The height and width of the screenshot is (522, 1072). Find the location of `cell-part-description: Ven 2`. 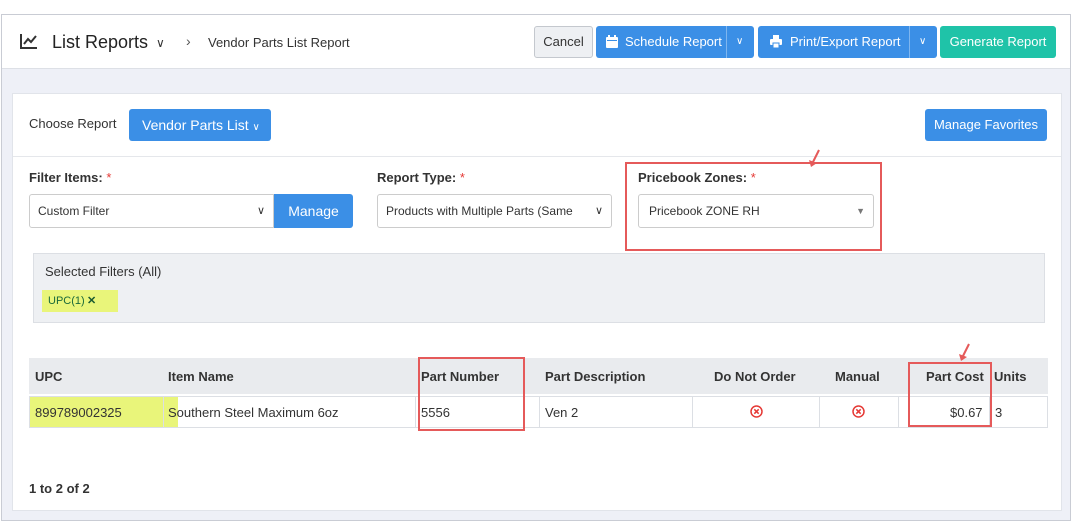

cell-part-description: Ven 2 is located at coordinates (562, 412).